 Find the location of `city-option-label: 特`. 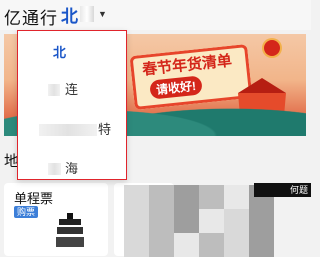

city-option-label: 特 is located at coordinates (105, 129).